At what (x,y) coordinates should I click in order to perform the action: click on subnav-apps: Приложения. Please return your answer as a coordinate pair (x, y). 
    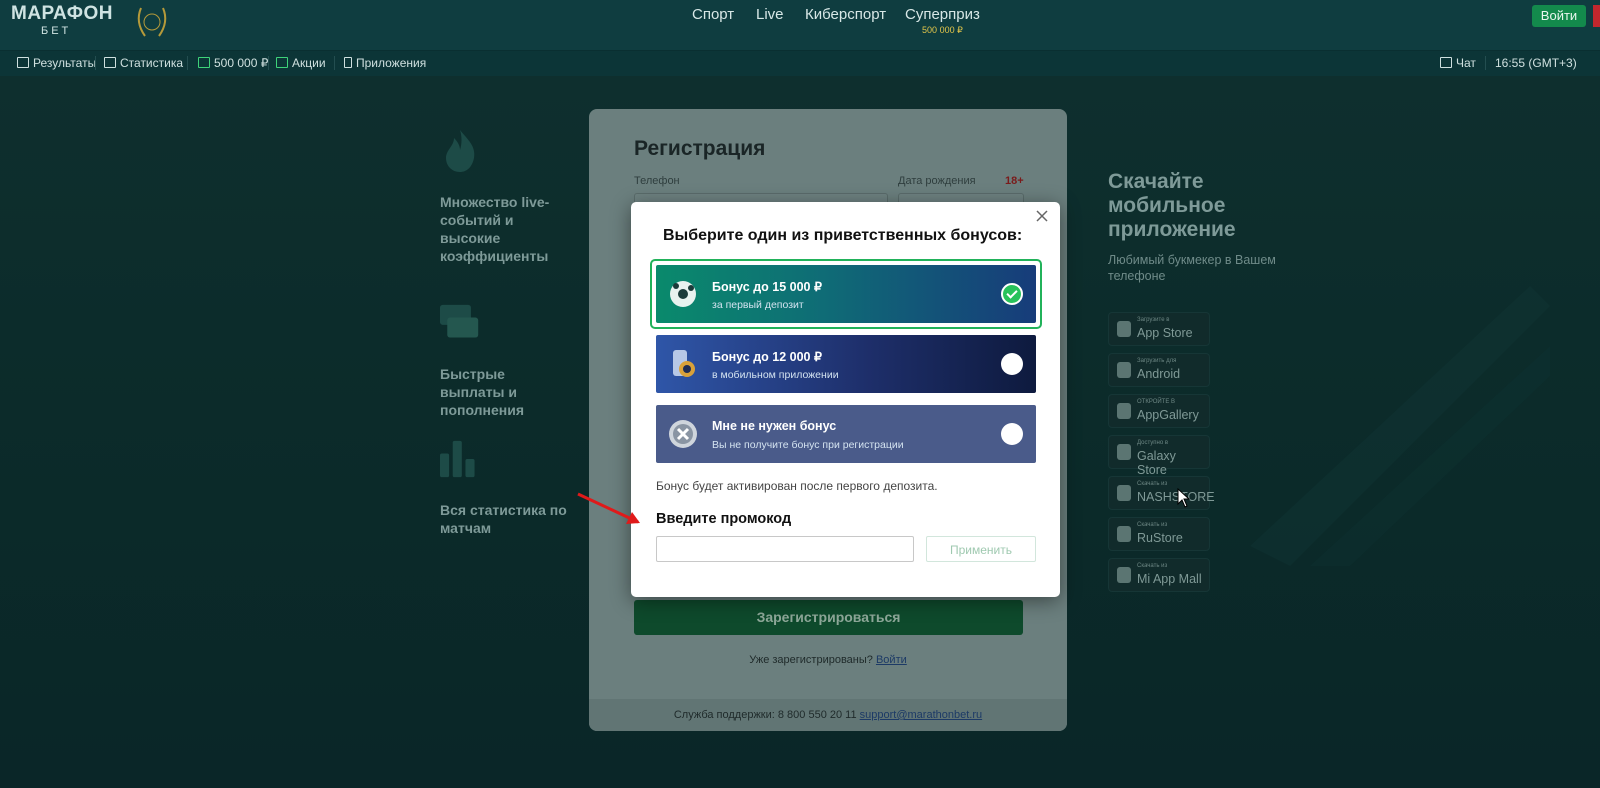
    Looking at the image, I should click on (385, 63).